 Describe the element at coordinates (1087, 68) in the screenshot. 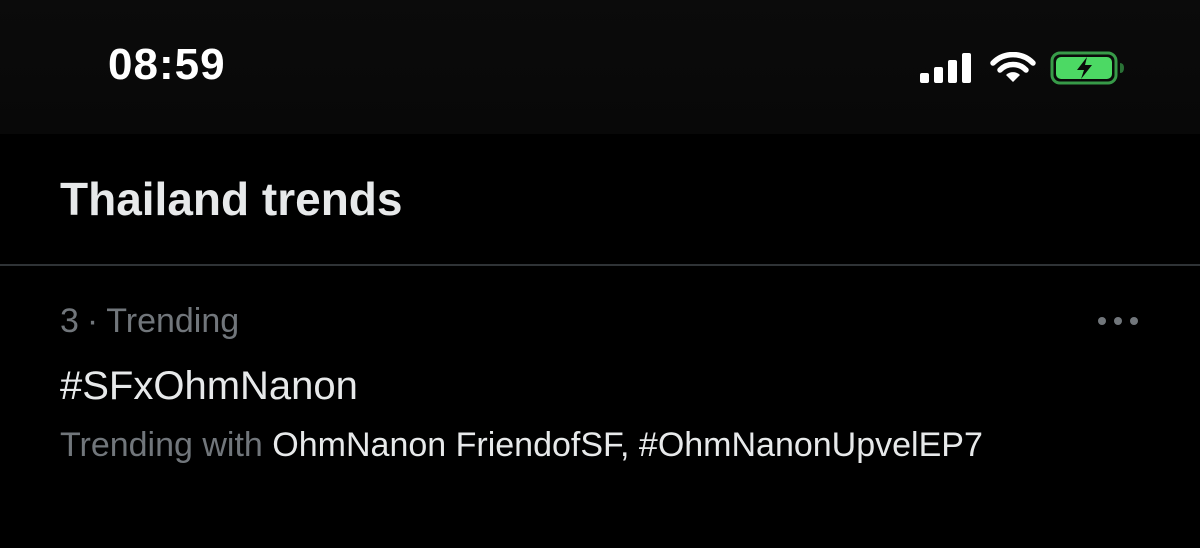

I see `battery-charging-icon` at that location.